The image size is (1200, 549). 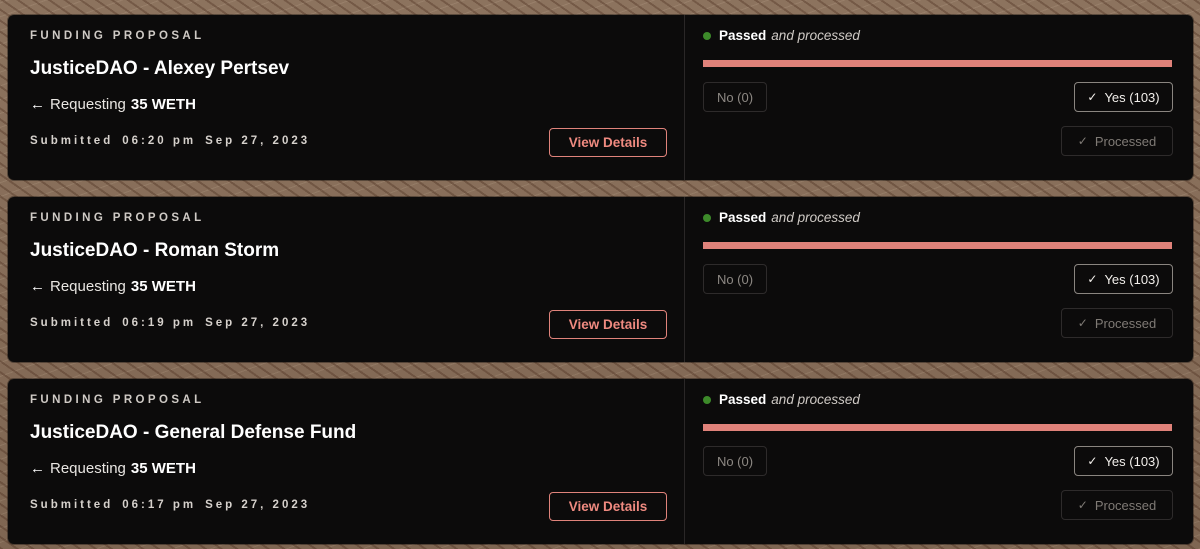 What do you see at coordinates (155, 250) in the screenshot?
I see `proposal-title: JusticeDAO - Roman Storm` at bounding box center [155, 250].